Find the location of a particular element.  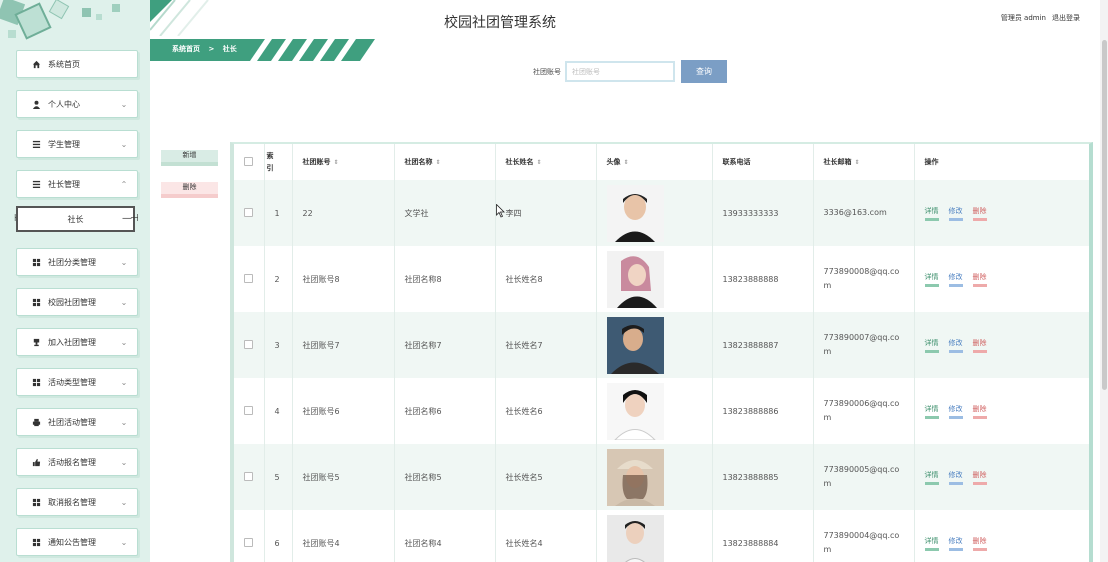

header-index: 索 引 is located at coordinates (278, 162).